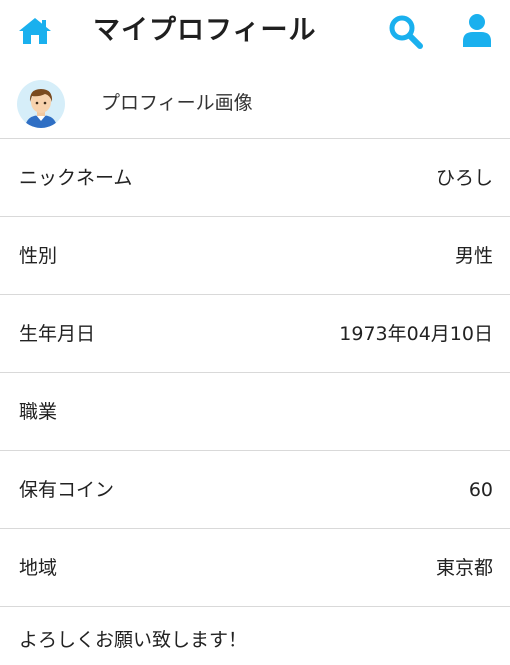  What do you see at coordinates (464, 568) in the screenshot?
I see `field-value: 東京都` at bounding box center [464, 568].